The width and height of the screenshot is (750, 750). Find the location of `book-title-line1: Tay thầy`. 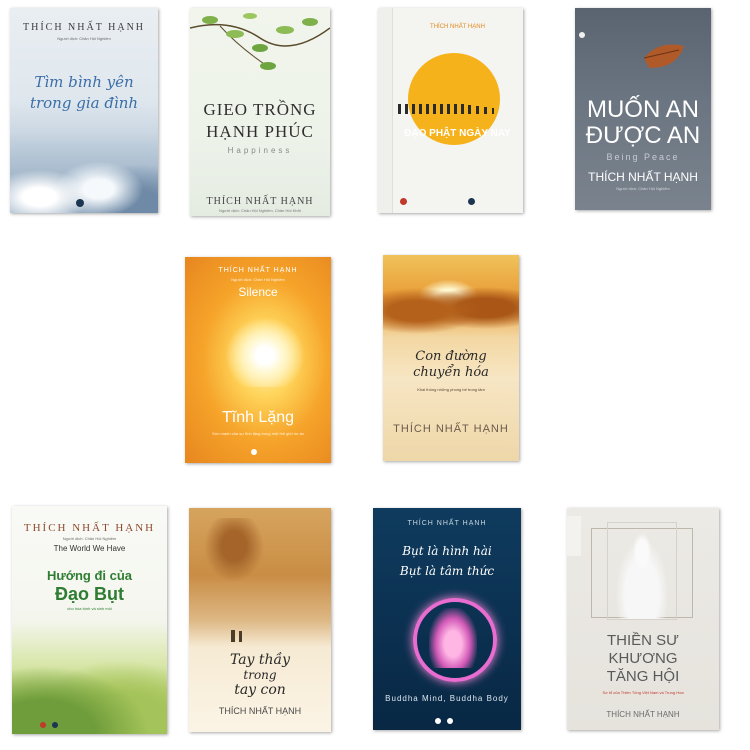

book-title-line1: Tay thầy is located at coordinates (260, 660).